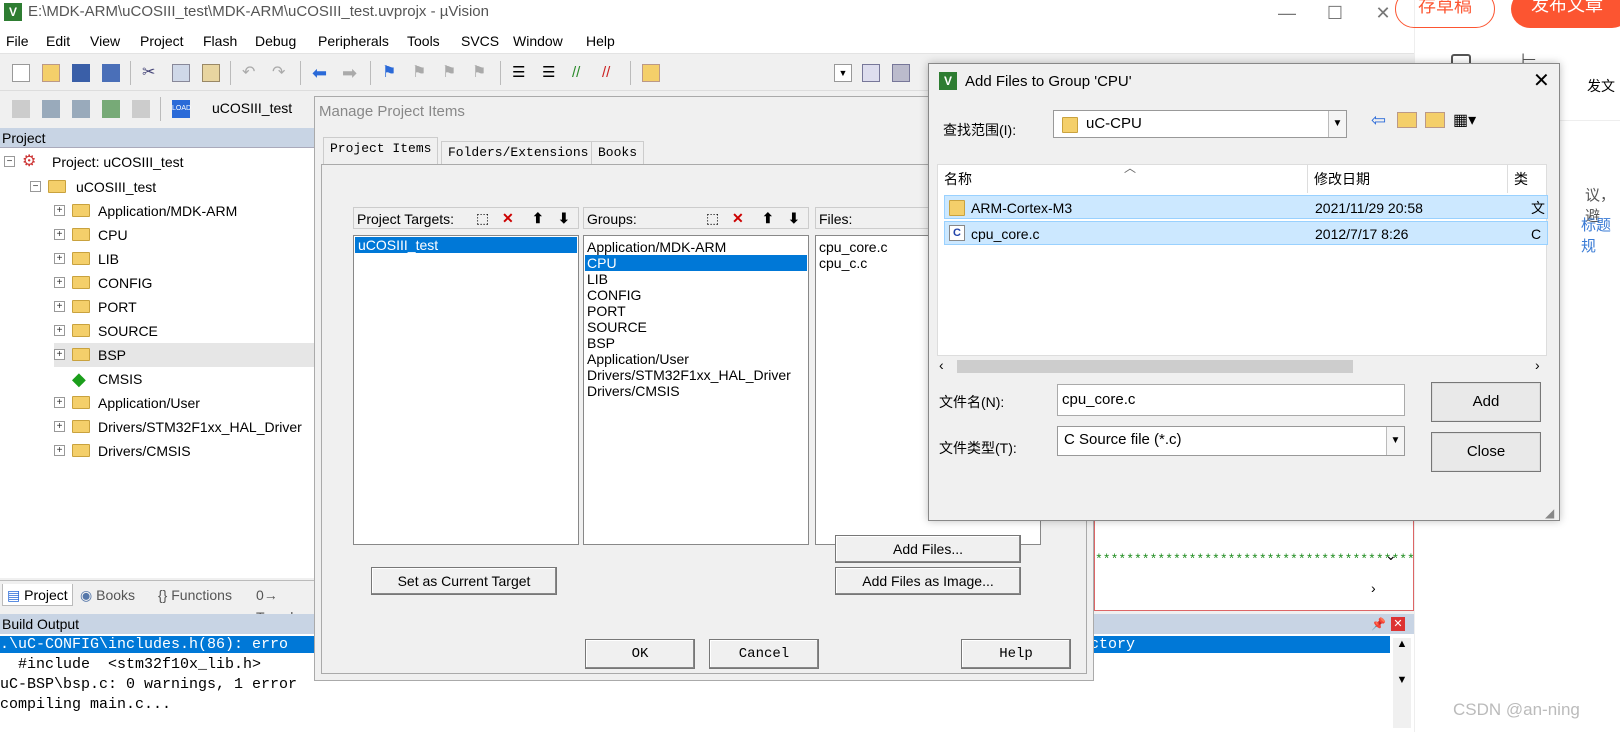 This screenshot has width=1620, height=732. What do you see at coordinates (151, 73) in the screenshot?
I see `cut-icon: ✂` at bounding box center [151, 73].